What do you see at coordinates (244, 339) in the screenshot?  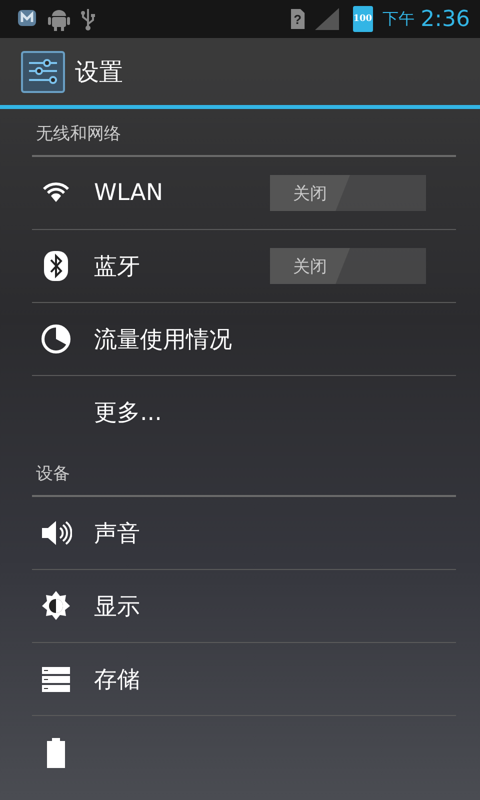 I see `settings-item: 流量使用情况` at bounding box center [244, 339].